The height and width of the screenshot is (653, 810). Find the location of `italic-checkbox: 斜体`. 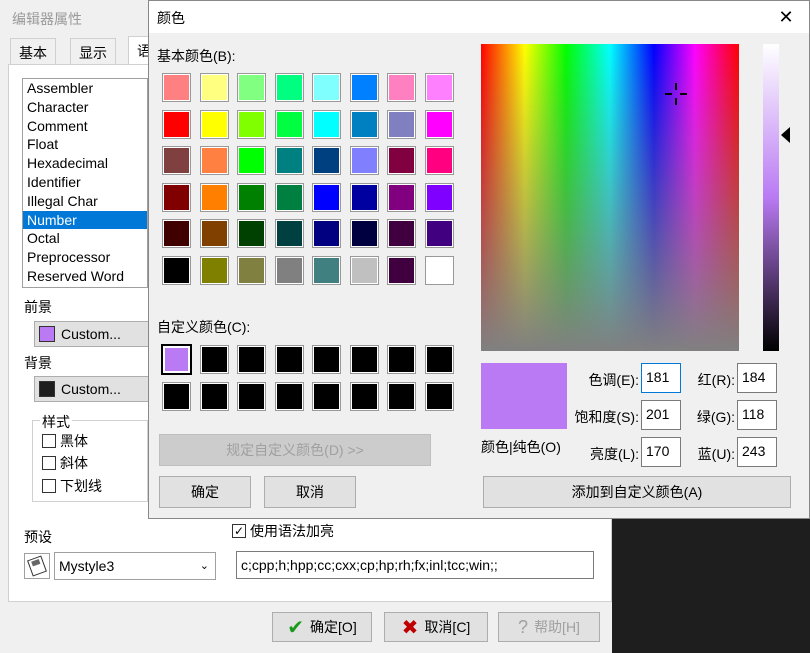

italic-checkbox: 斜体 is located at coordinates (65, 463).